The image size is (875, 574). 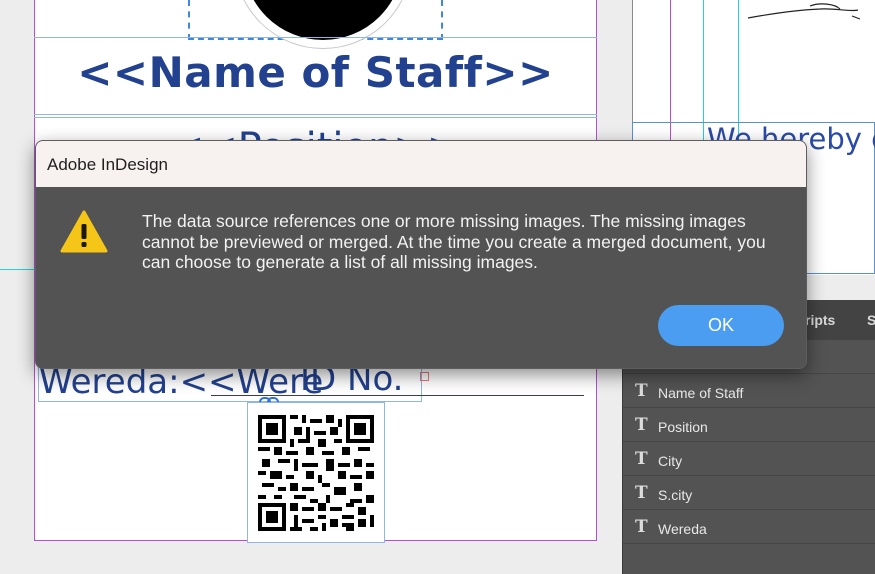 What do you see at coordinates (749, 527) in the screenshot?
I see `data-field-row: T Wereda` at bounding box center [749, 527].